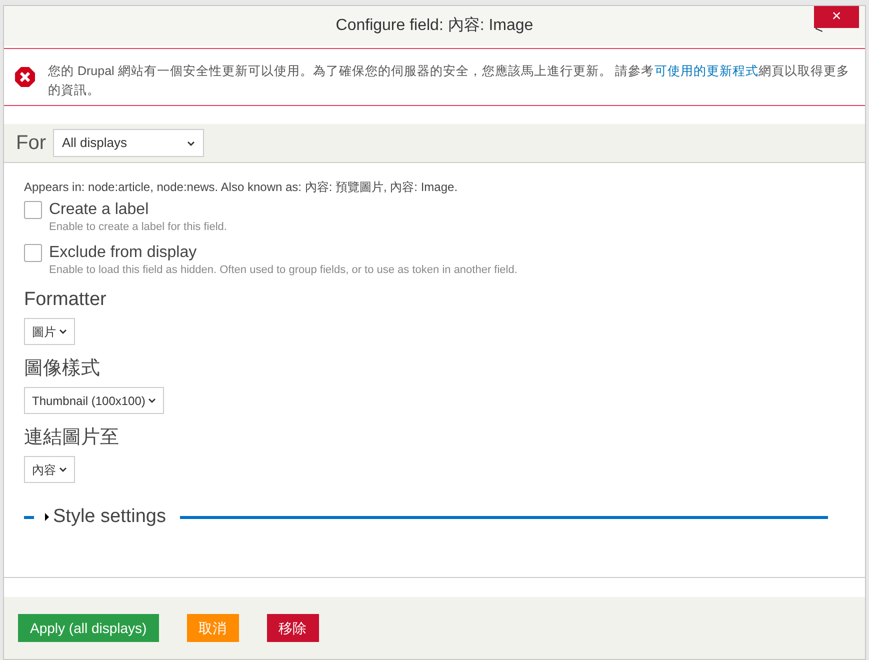 The height and width of the screenshot is (660, 869). Describe the element at coordinates (49, 331) in the screenshot. I see `select-field: 圖片` at that location.